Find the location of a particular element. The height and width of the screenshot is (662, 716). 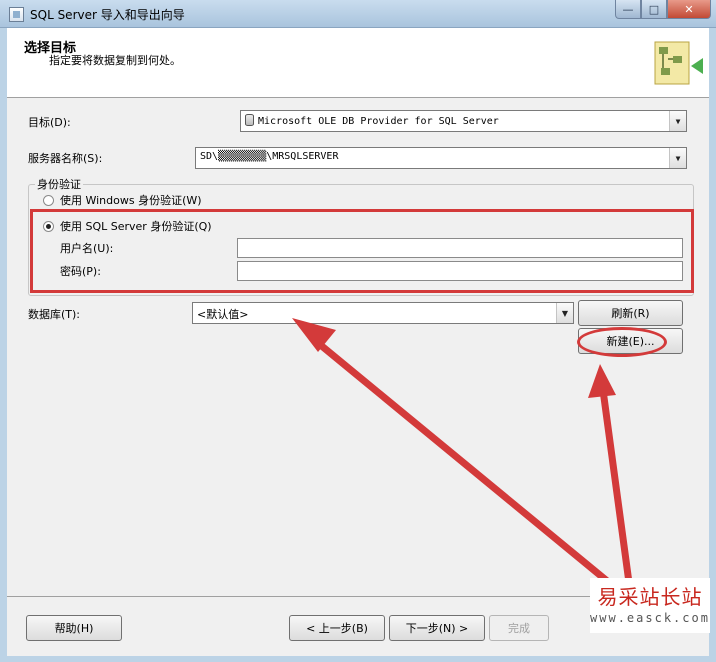

watermark: 易采站长站 www.easck.com is located at coordinates (650, 605).